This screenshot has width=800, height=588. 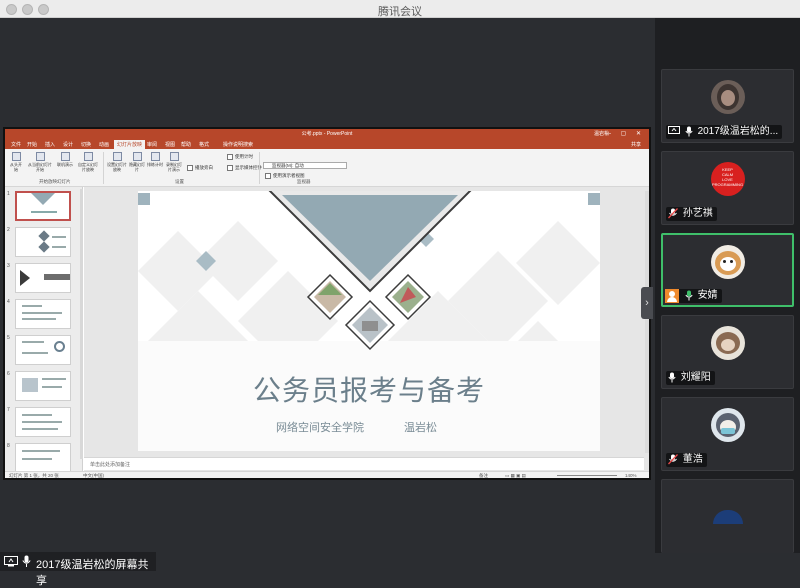 What do you see at coordinates (152, 144) in the screenshot?
I see `tab-review: 审阅` at bounding box center [152, 144].